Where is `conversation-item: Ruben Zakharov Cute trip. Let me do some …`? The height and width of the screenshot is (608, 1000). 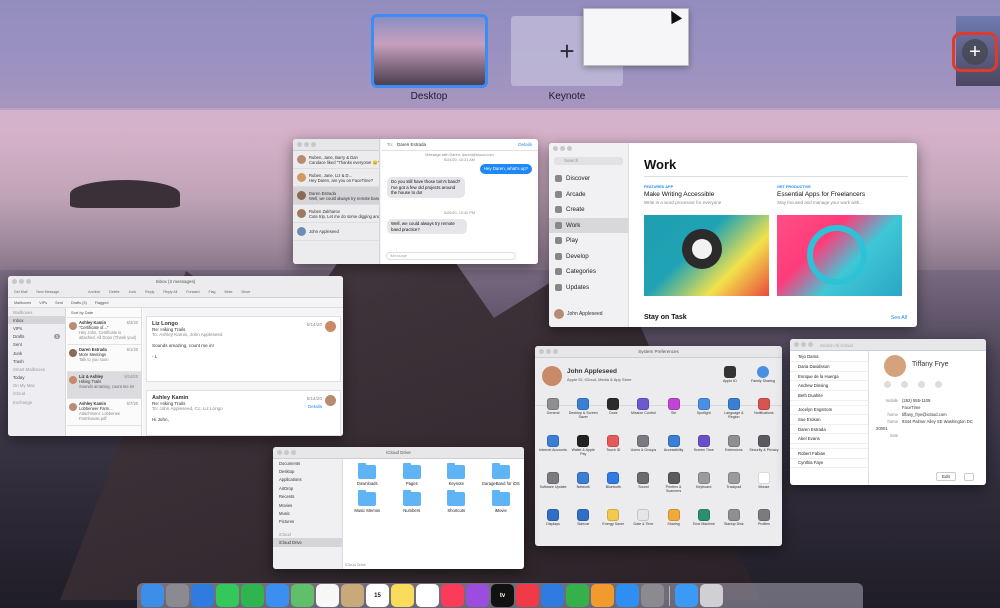
conversation-item: Ruben Zakharov Cute trip. Let me do some … is located at coordinates (336, 214).